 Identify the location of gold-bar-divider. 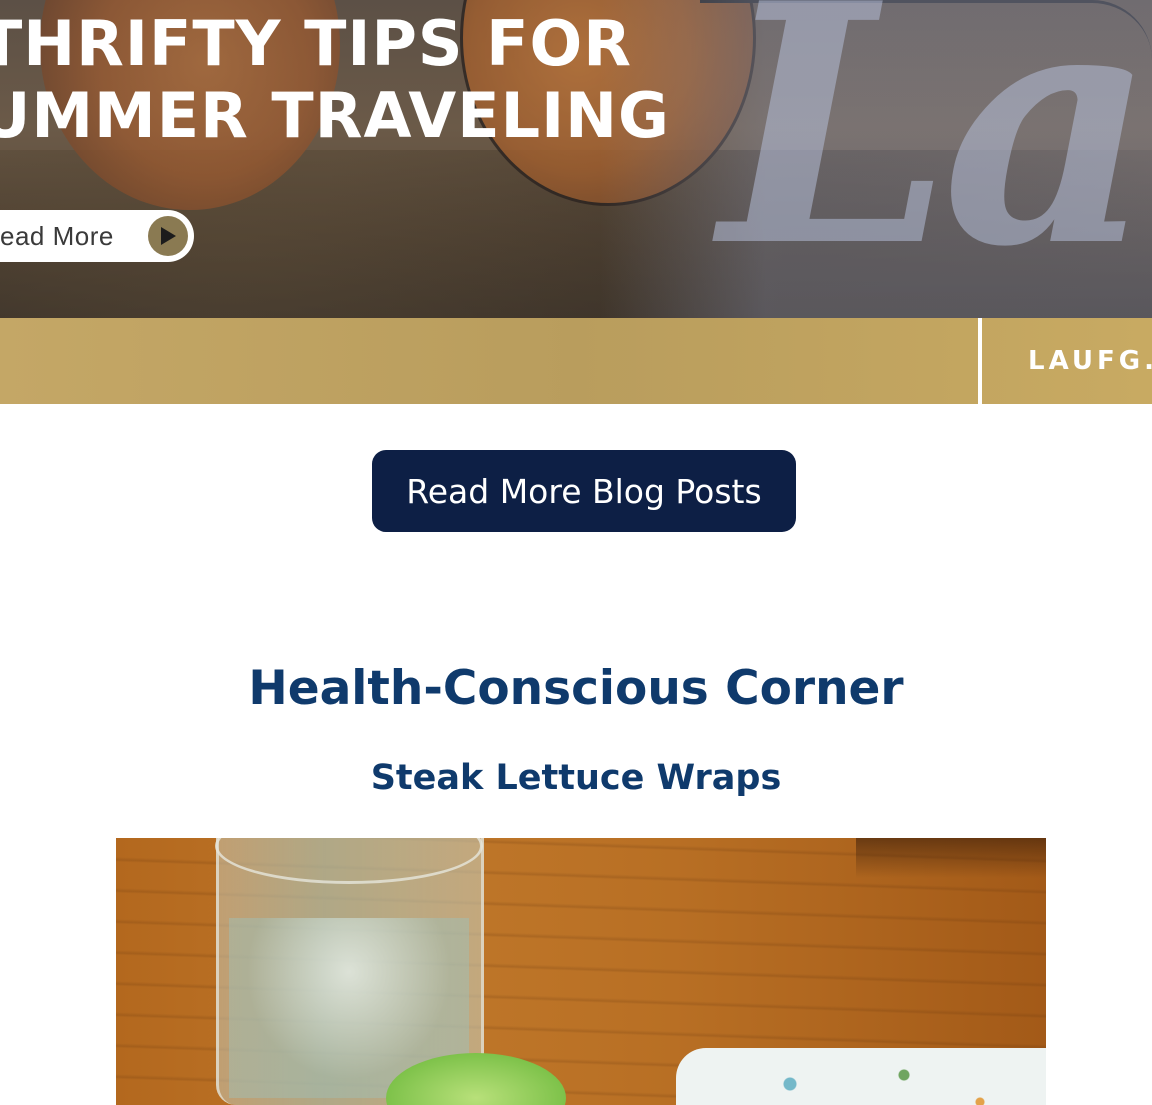
(980, 361).